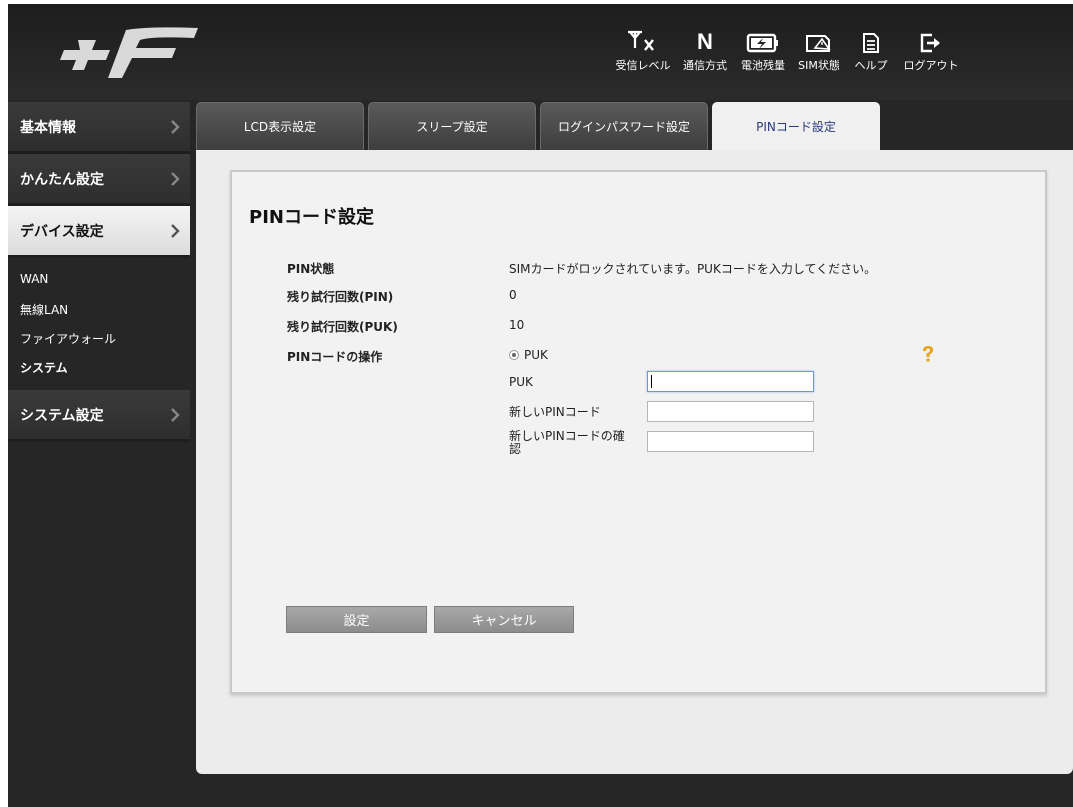  What do you see at coordinates (796, 126) in the screenshot?
I see `tab-pin-code: PINコード設定` at bounding box center [796, 126].